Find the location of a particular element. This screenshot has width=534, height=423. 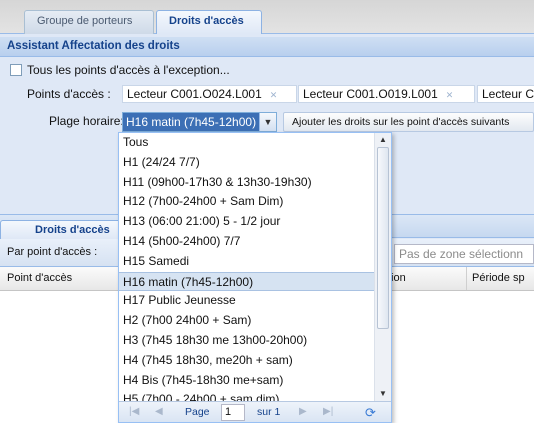

page-label: Page is located at coordinates (197, 412).